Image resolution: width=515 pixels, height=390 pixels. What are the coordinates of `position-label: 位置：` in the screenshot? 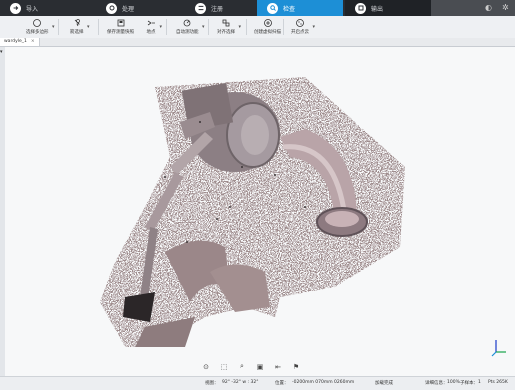 It's located at (282, 383).